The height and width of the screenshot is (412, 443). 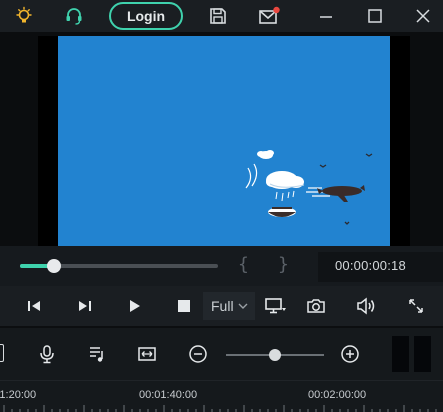 I want to click on fullscreen-icon, so click(x=416, y=306).